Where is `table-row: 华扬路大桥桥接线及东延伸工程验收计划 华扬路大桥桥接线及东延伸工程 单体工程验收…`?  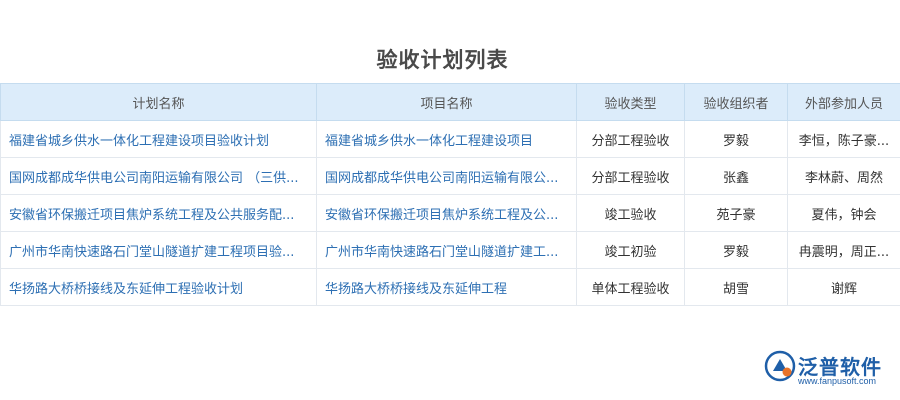
table-row: 华扬路大桥桥接线及东延伸工程验收计划 华扬路大桥桥接线及东延伸工程 单体工程验收… is located at coordinates (450, 287).